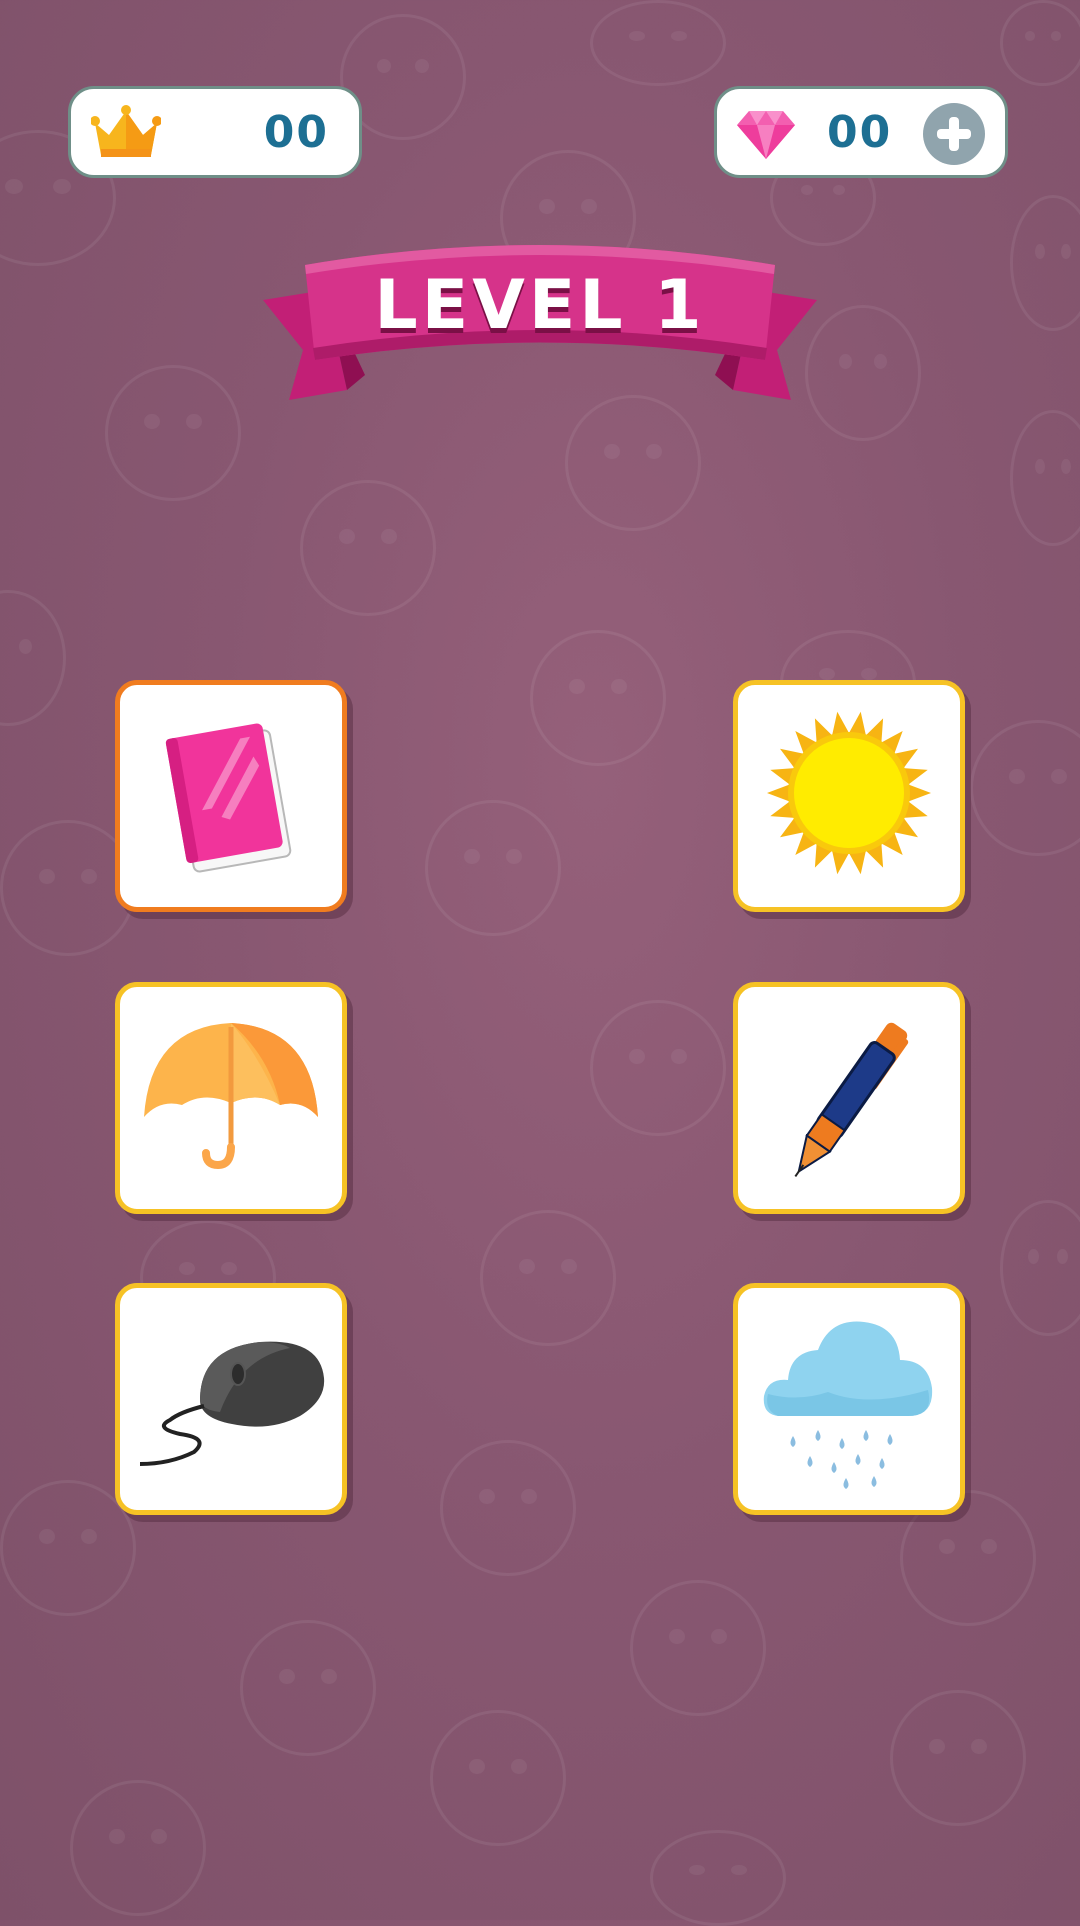 Image resolution: width=1080 pixels, height=1926 pixels. What do you see at coordinates (215, 132) in the screenshot?
I see `crown-counter: 00` at bounding box center [215, 132].